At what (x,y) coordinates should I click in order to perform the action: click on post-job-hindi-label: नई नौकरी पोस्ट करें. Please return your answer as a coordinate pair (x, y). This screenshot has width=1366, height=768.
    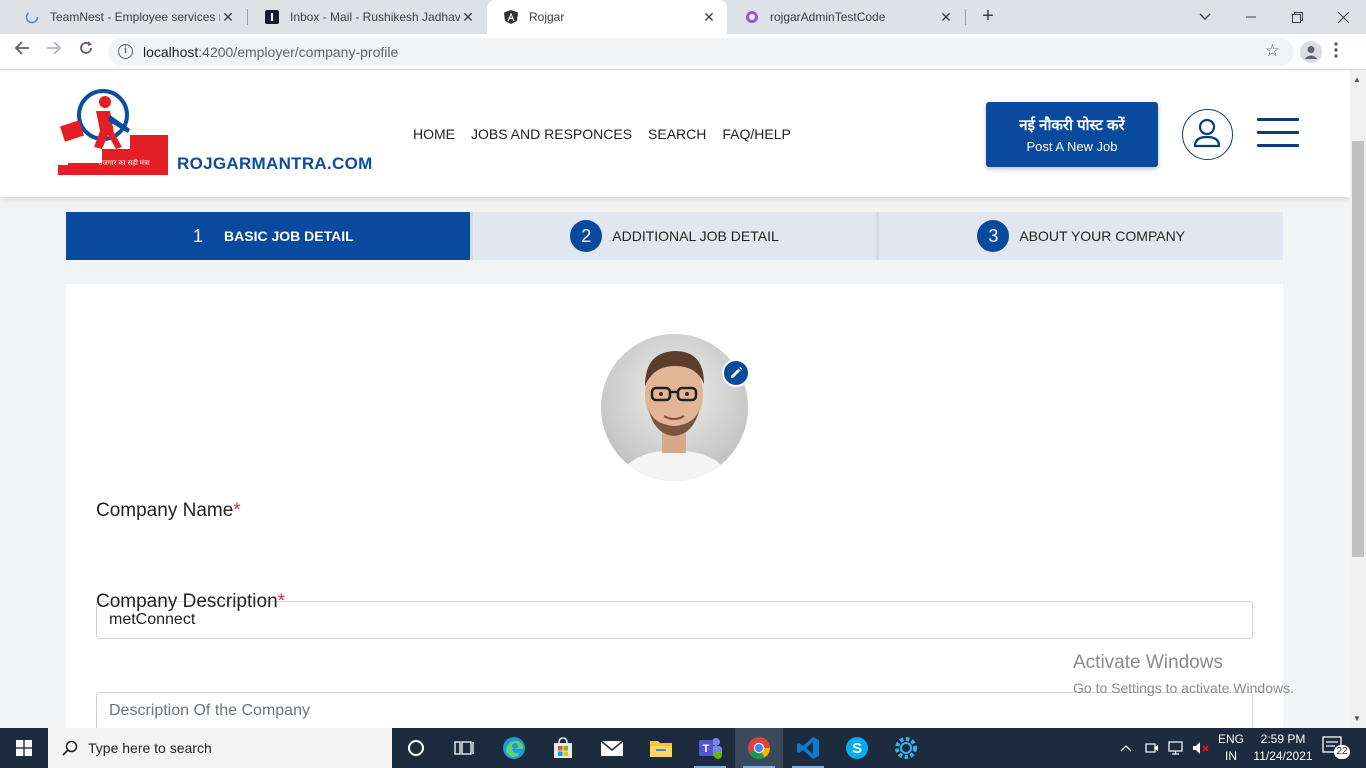
    Looking at the image, I should click on (1072, 125).